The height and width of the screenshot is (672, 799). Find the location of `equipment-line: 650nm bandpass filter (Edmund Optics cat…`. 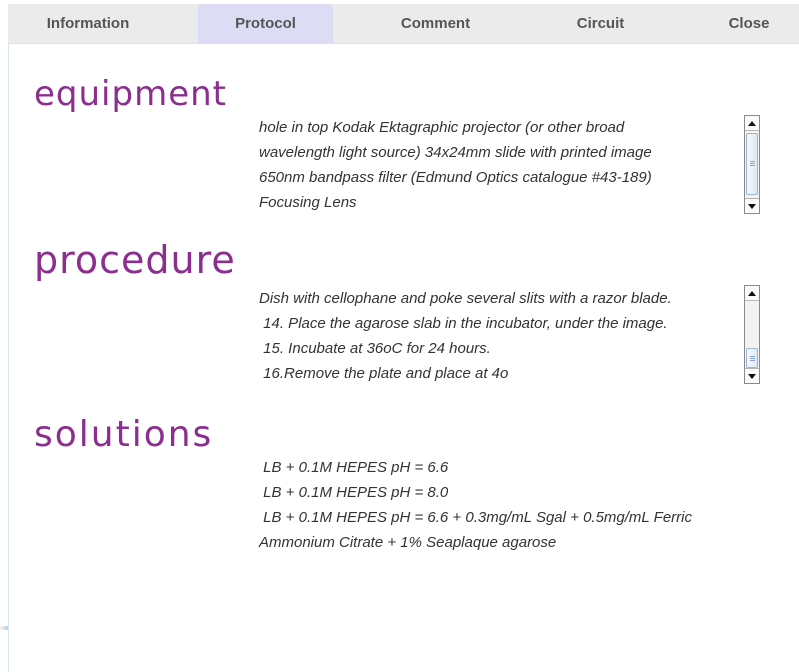

equipment-line: 650nm bandpass filter (Edmund Optics cat… is located at coordinates (455, 177).